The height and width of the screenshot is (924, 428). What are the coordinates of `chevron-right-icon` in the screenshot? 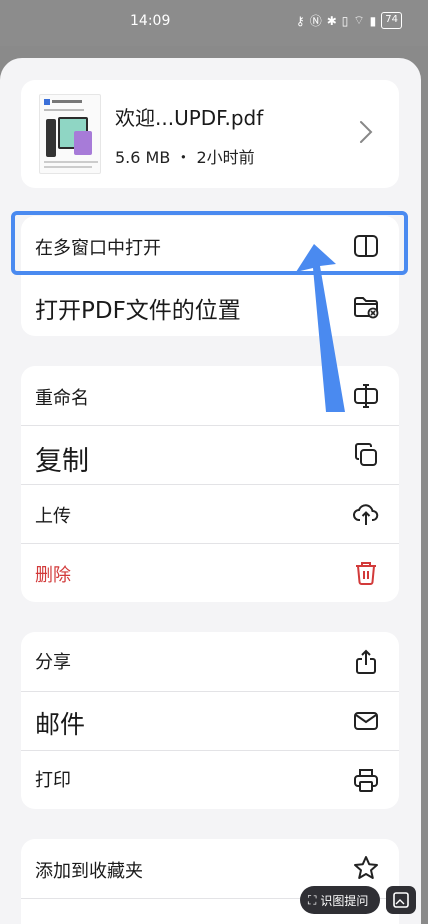 It's located at (366, 132).